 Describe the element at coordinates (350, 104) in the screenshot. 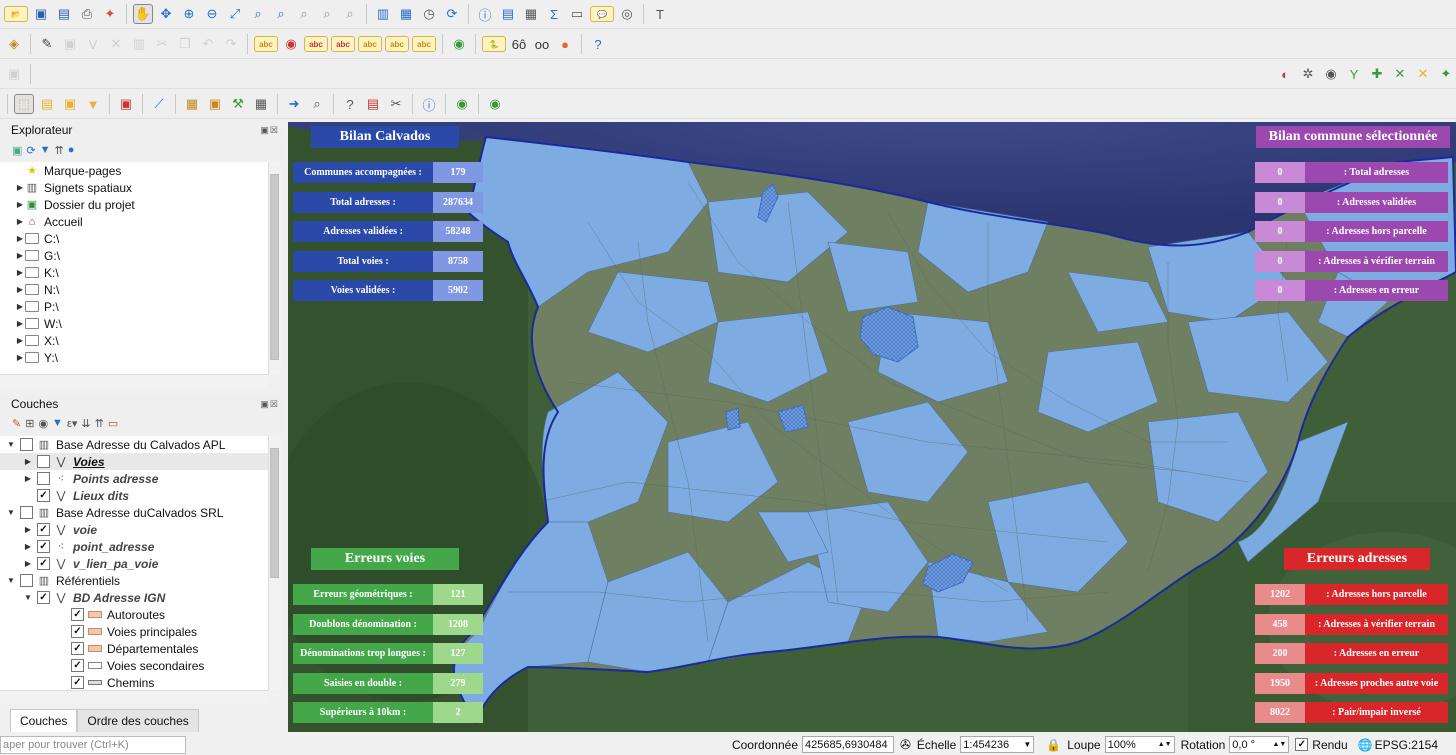

I see `search-icon: ?` at that location.